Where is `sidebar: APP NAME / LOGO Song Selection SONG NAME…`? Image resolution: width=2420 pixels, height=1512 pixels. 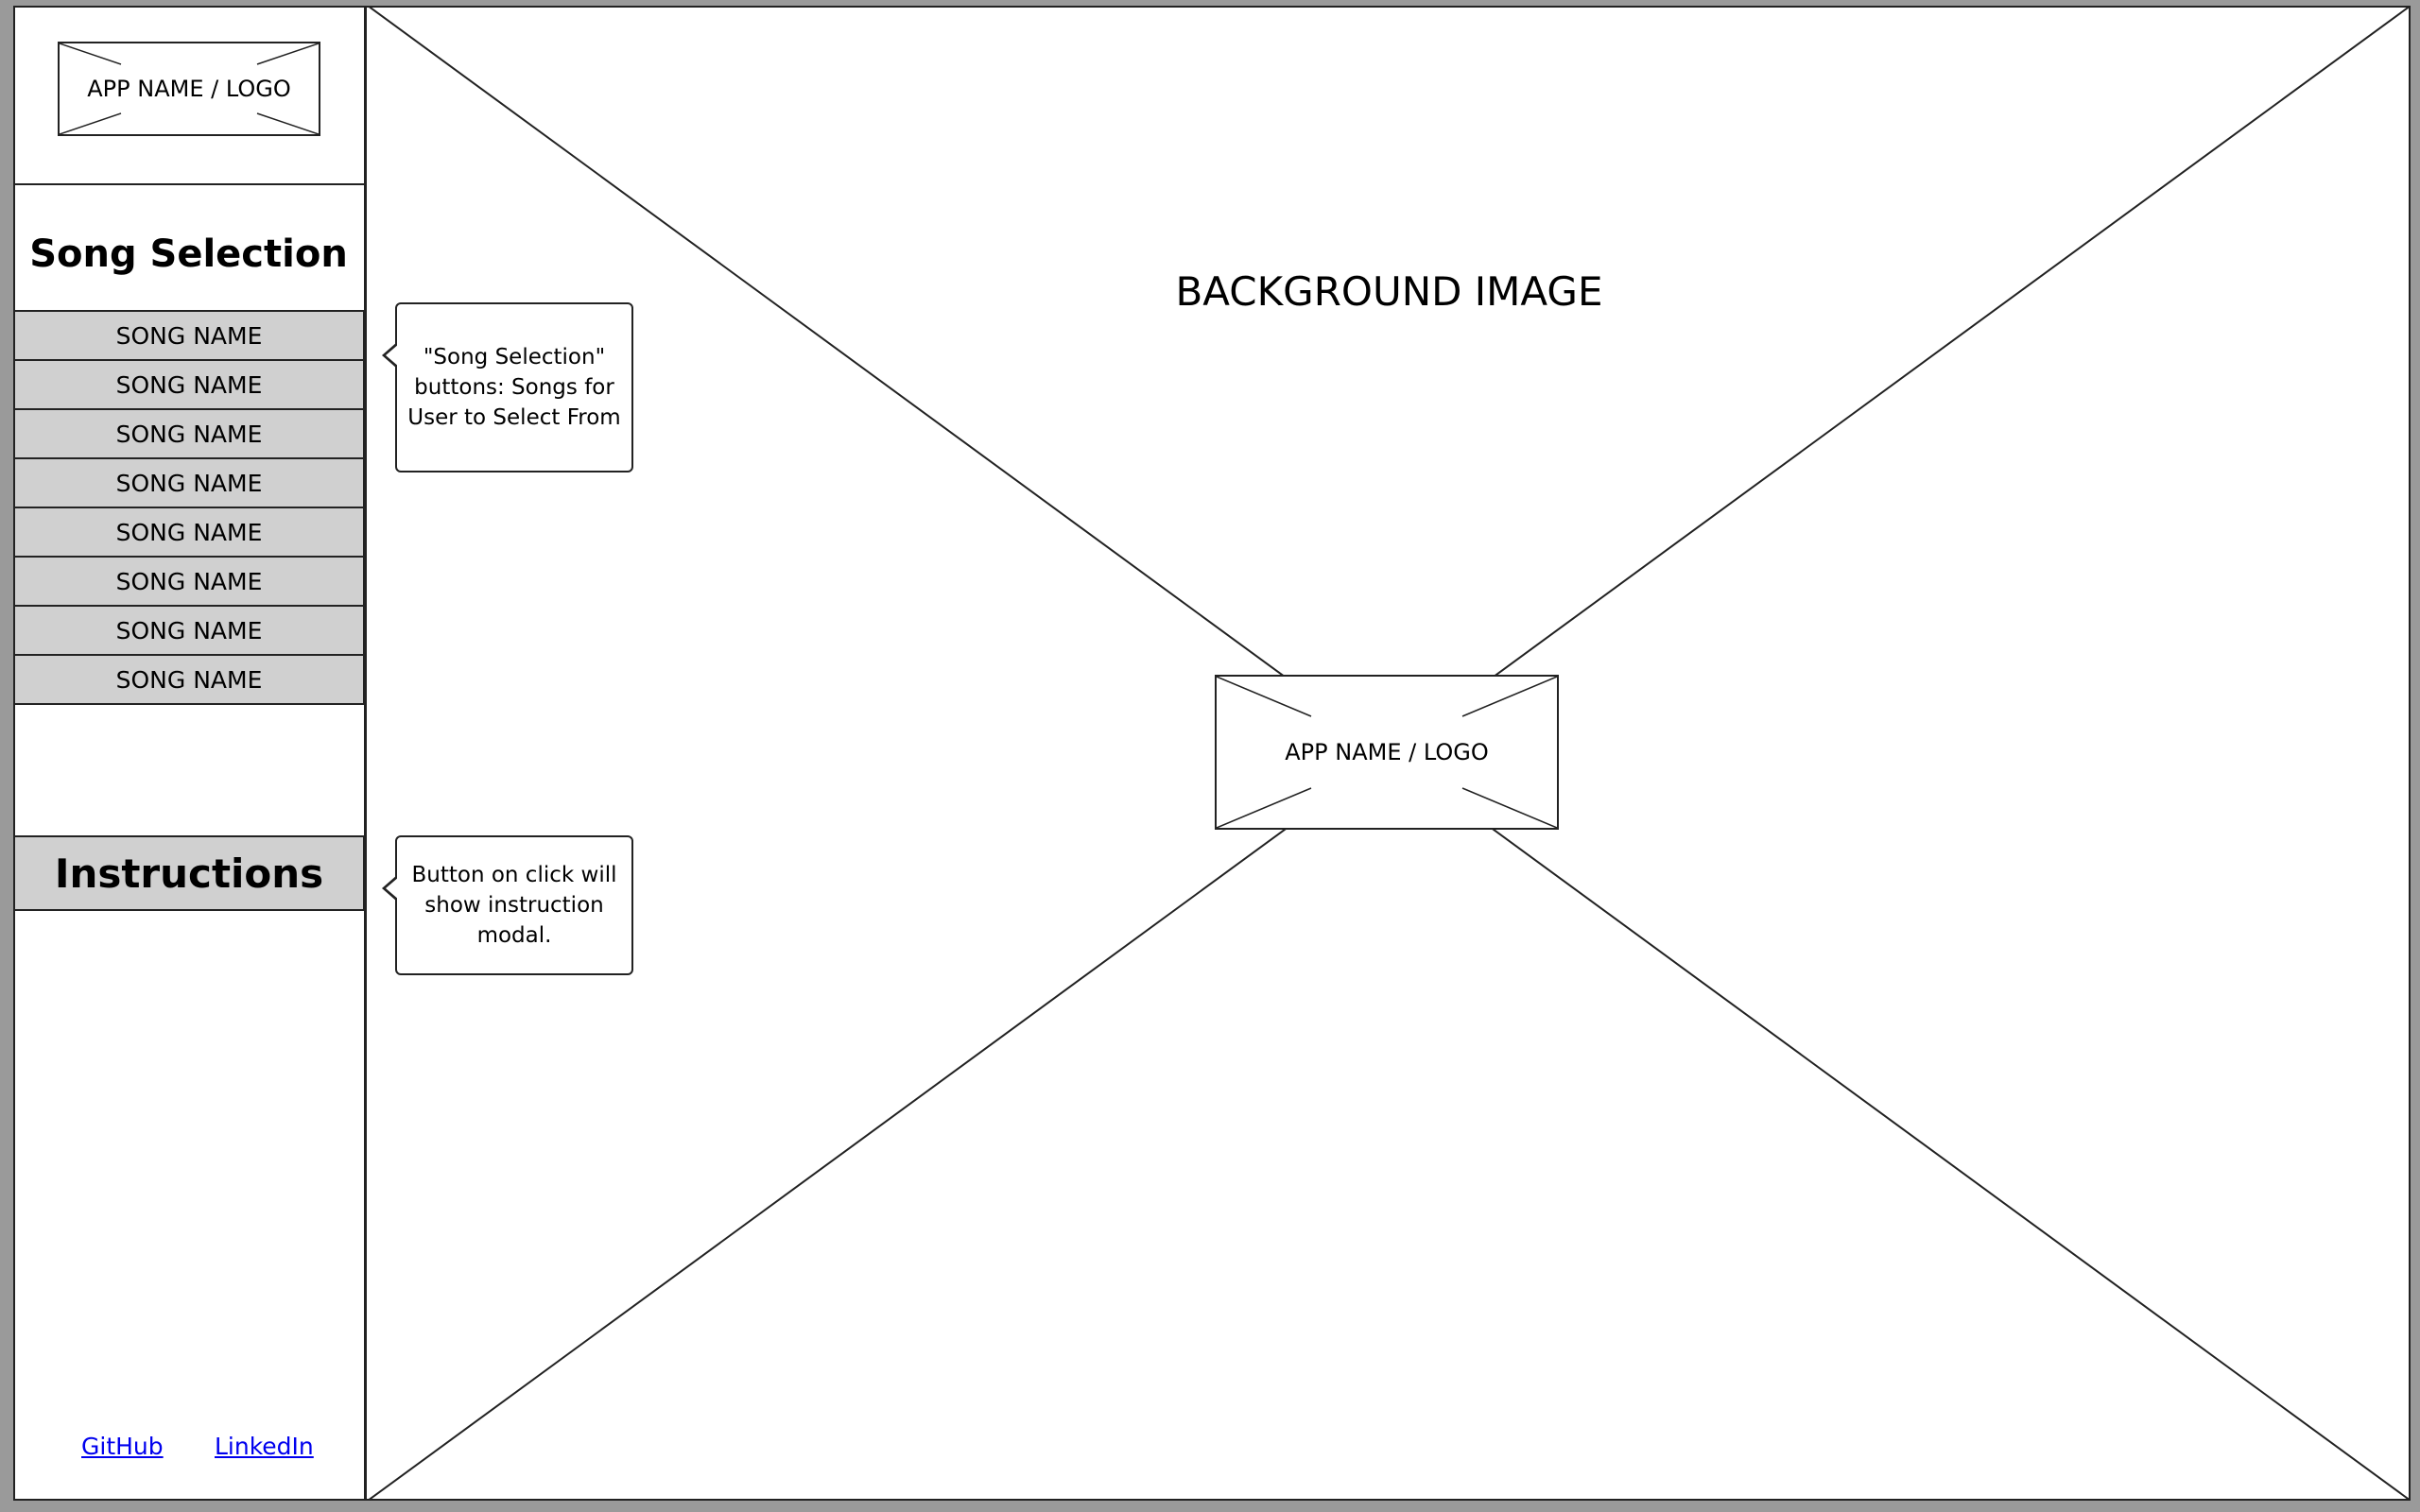
sidebar: APP NAME / LOGO Song Selection SONG NAME… is located at coordinates (190, 753).